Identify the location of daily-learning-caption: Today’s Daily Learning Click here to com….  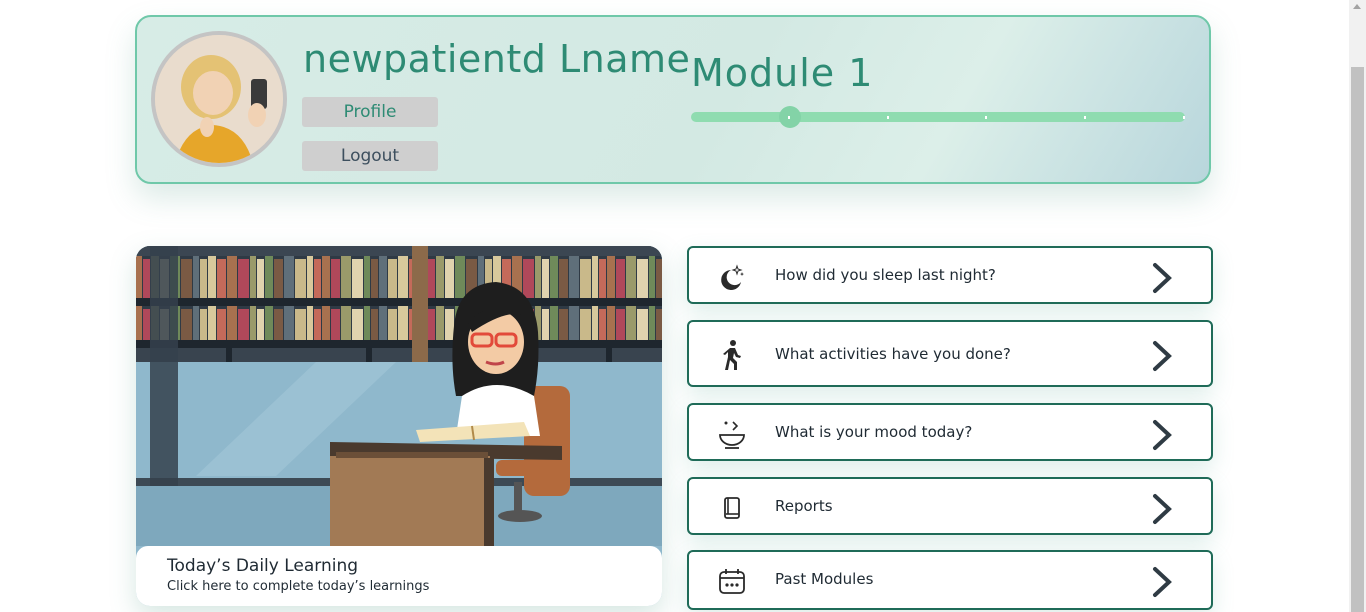
(399, 576).